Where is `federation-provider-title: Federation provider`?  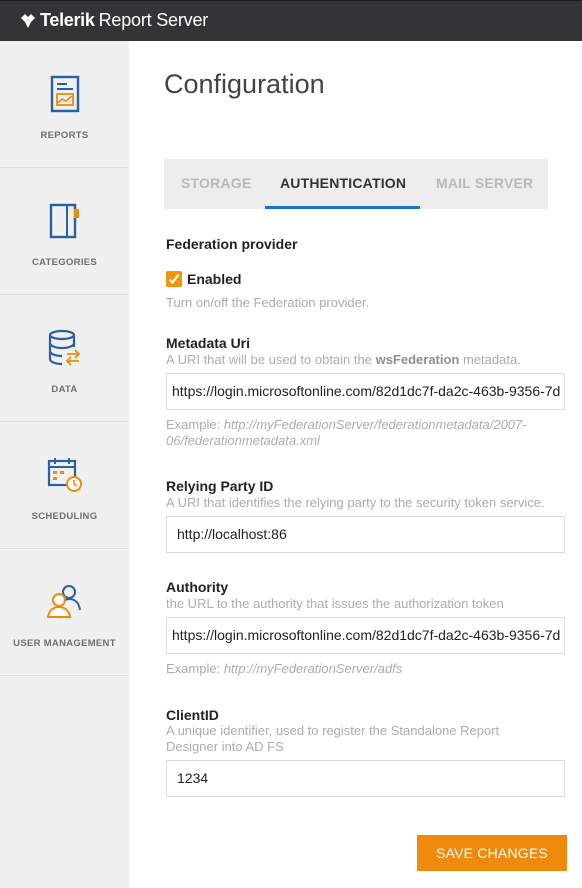
federation-provider-title: Federation provider is located at coordinates (232, 244).